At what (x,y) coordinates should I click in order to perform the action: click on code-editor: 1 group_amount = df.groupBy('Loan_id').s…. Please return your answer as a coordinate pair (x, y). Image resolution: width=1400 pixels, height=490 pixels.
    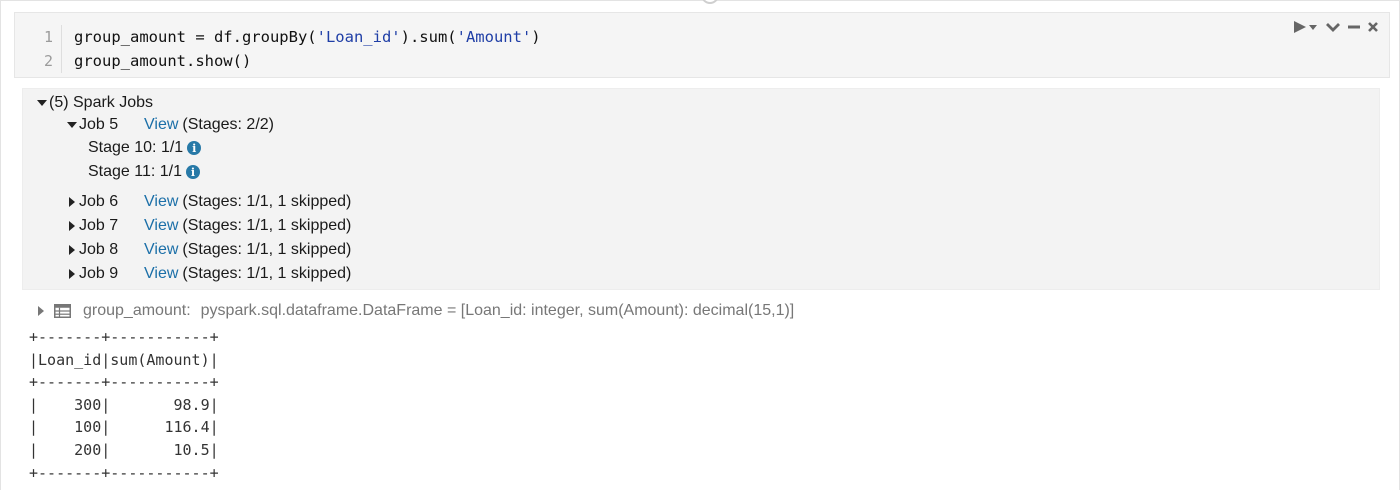
    Looking at the image, I should click on (702, 49).